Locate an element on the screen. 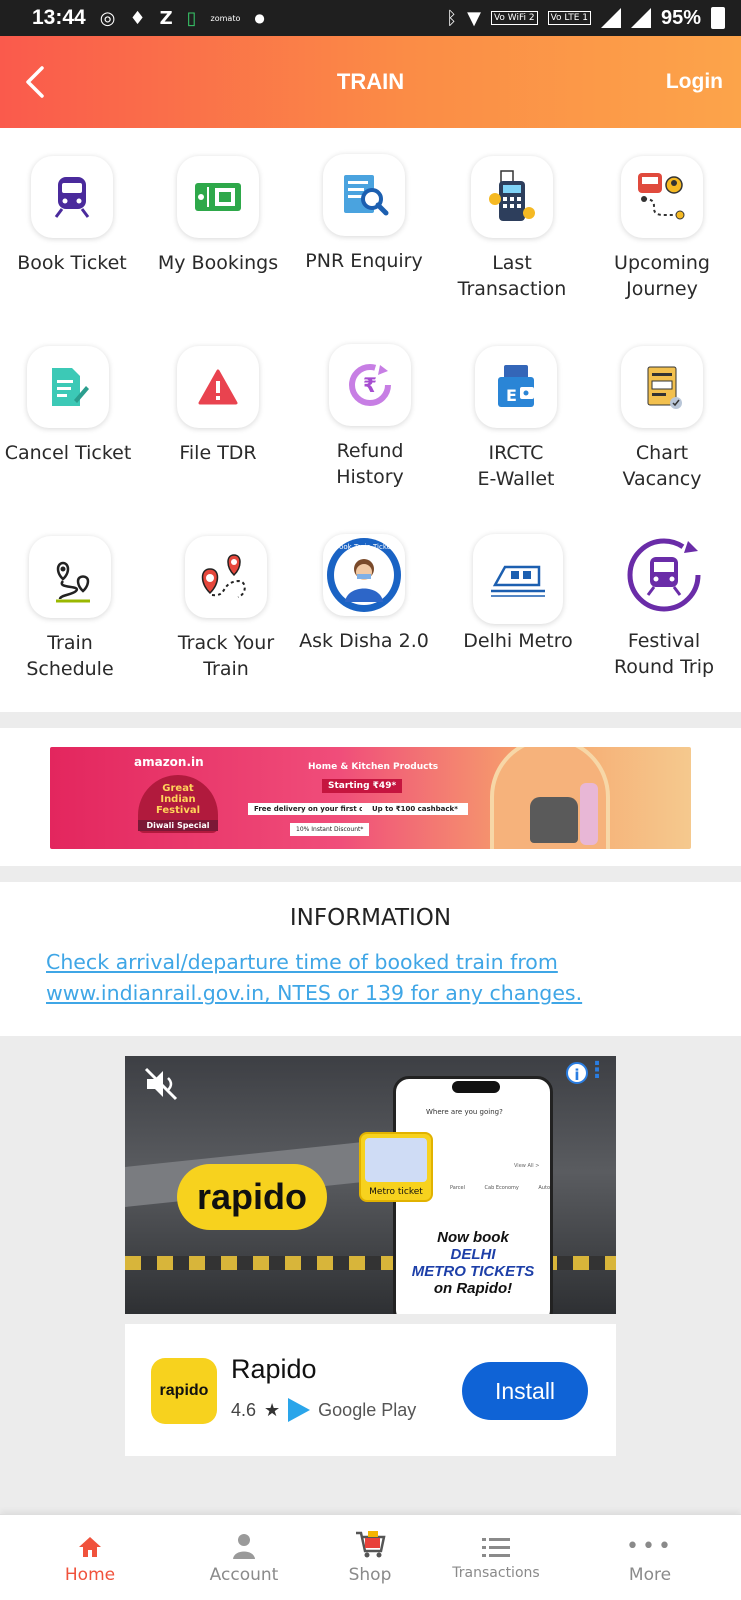 The width and height of the screenshot is (741, 1600). wallet-icon: E is located at coordinates (516, 387).